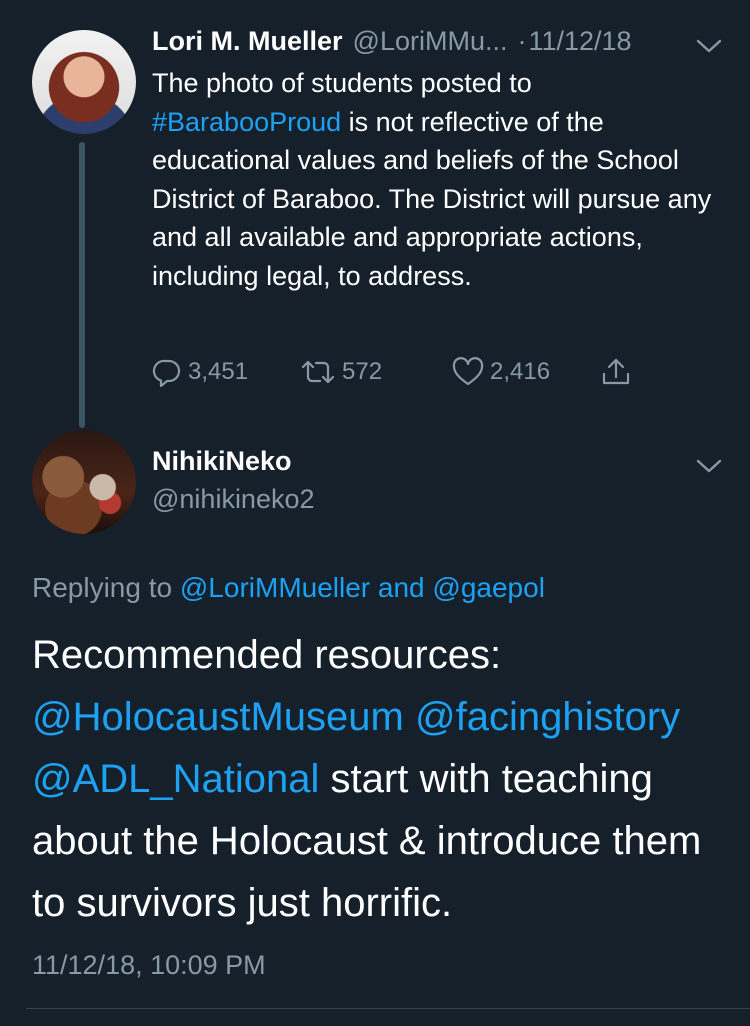  I want to click on avatar-lori, so click(84, 82).